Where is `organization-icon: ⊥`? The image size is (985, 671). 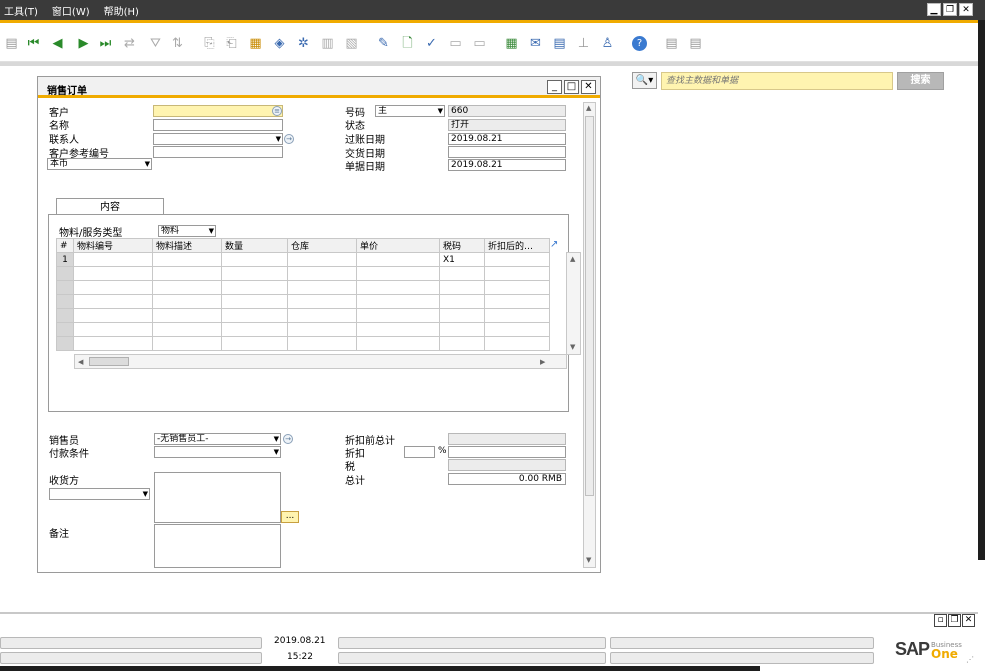 organization-icon: ⊥ is located at coordinates (583, 43).